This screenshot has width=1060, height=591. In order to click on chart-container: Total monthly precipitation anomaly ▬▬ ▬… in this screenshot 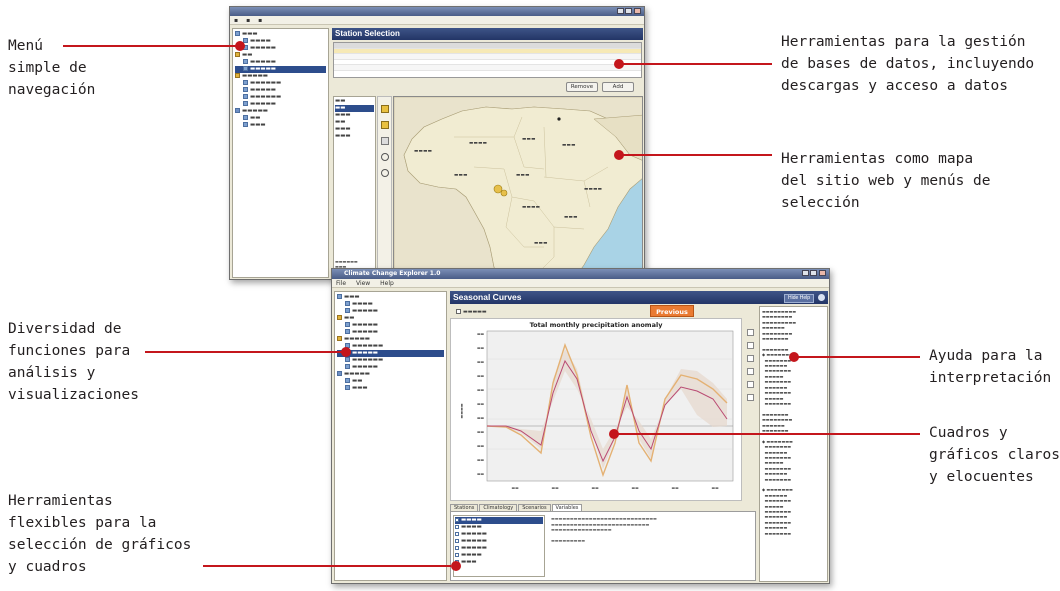, I will do `click(596, 409)`.